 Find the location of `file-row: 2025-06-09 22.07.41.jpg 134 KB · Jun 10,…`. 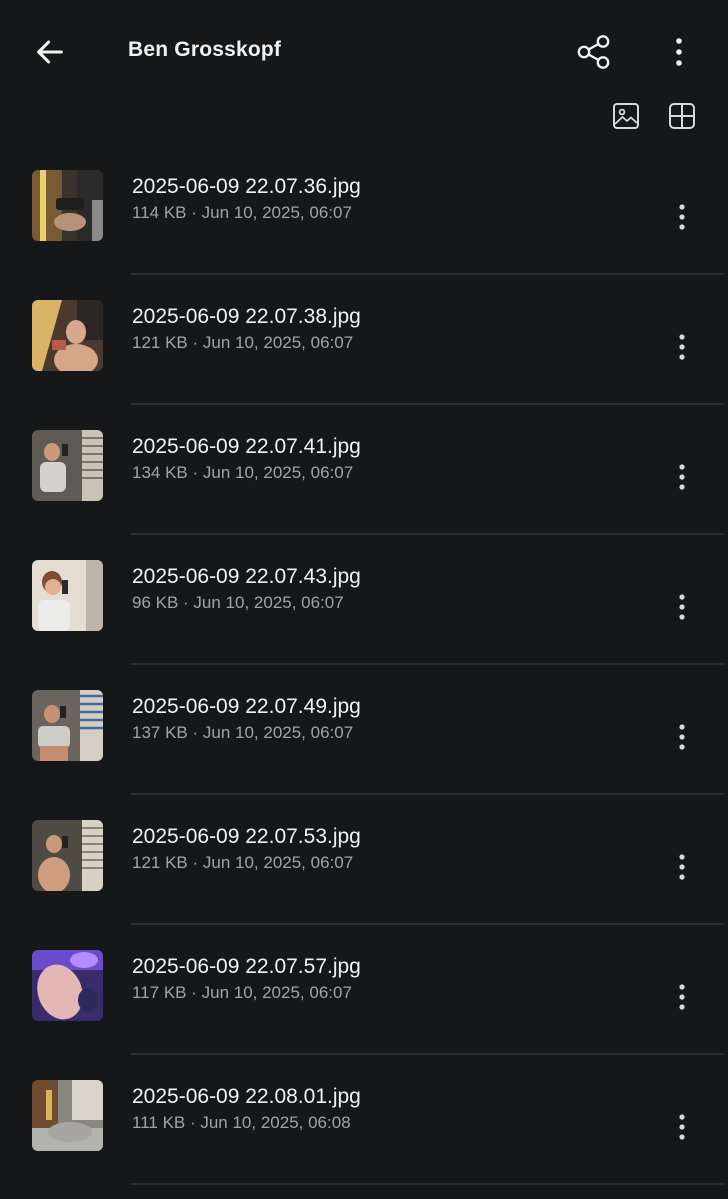

file-row: 2025-06-09 22.07.41.jpg 134 KB · Jun 10,… is located at coordinates (364, 470).